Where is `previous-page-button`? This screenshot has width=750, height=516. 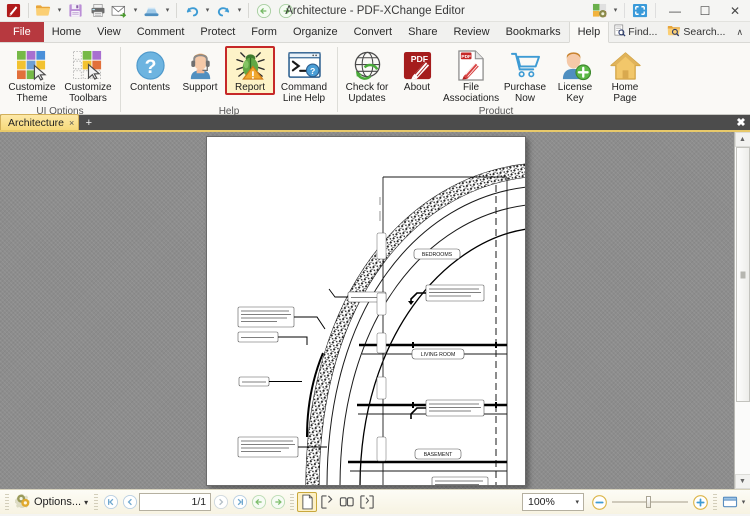
previous-page-button is located at coordinates (129, 502).